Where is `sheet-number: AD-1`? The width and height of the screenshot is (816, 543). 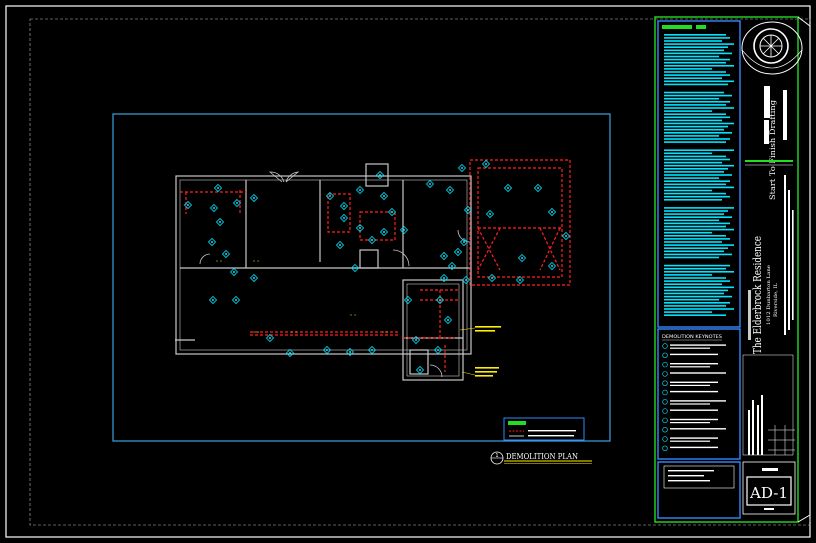
sheet-number: AD-1 is located at coordinates (768, 493).